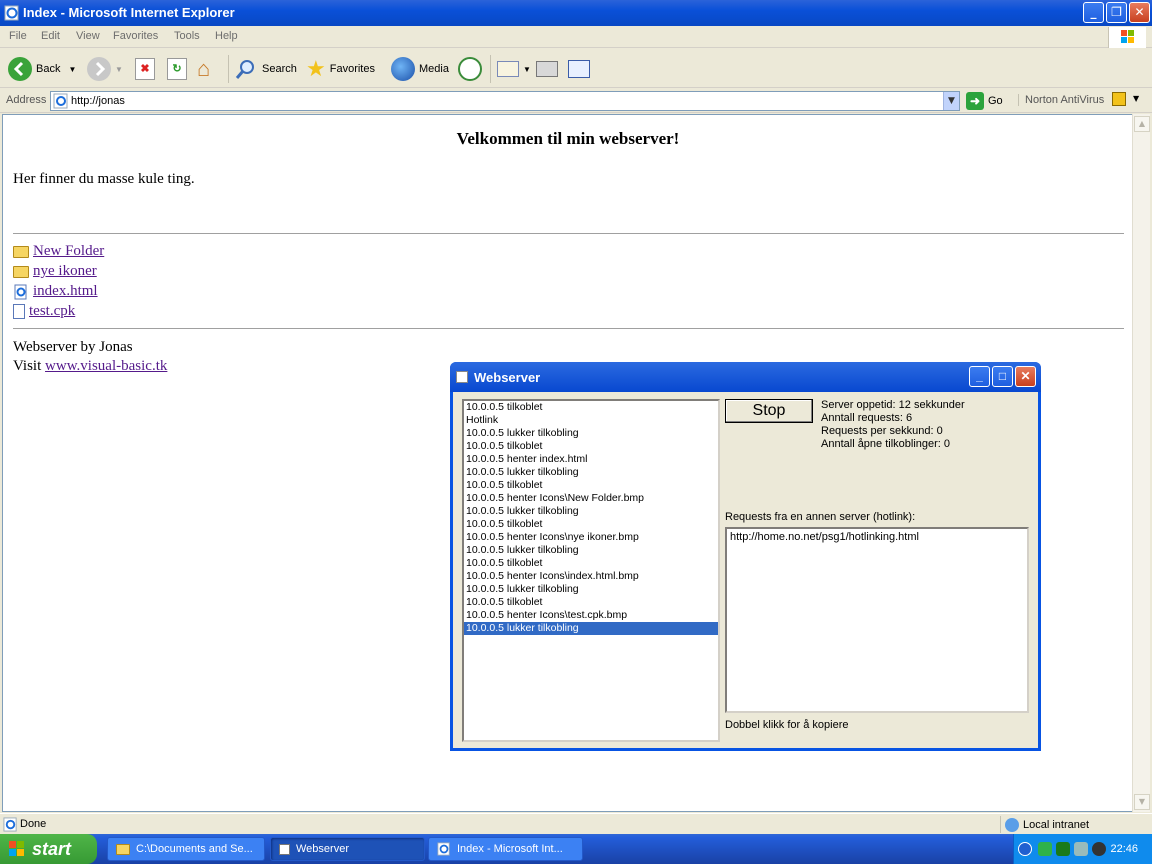  Describe the element at coordinates (65, 271) in the screenshot. I see `file-link: nye ikoner` at that location.